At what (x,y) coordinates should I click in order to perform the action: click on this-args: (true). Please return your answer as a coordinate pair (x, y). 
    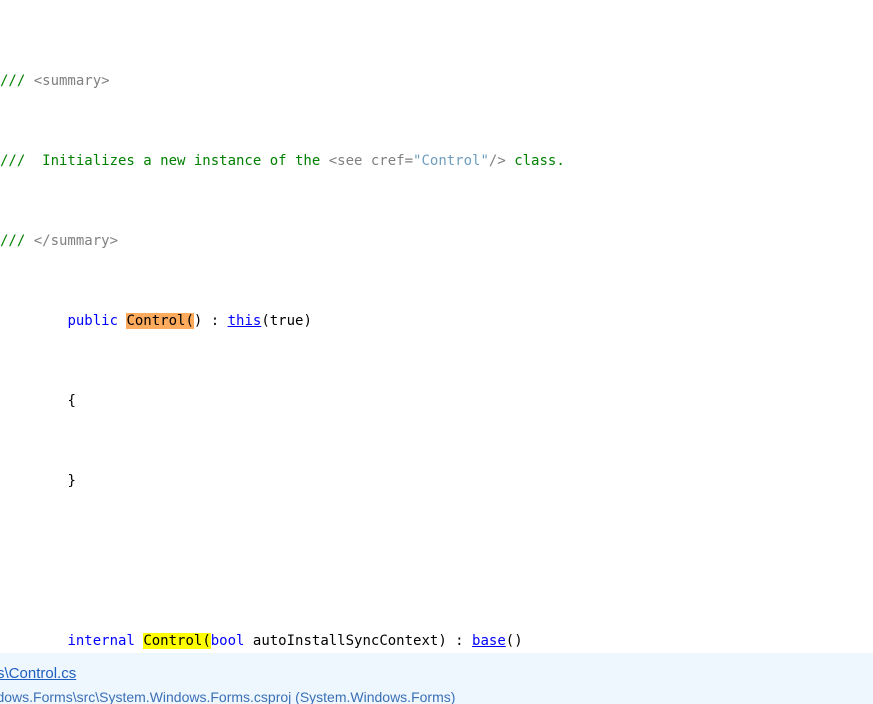
    Looking at the image, I should click on (286, 321).